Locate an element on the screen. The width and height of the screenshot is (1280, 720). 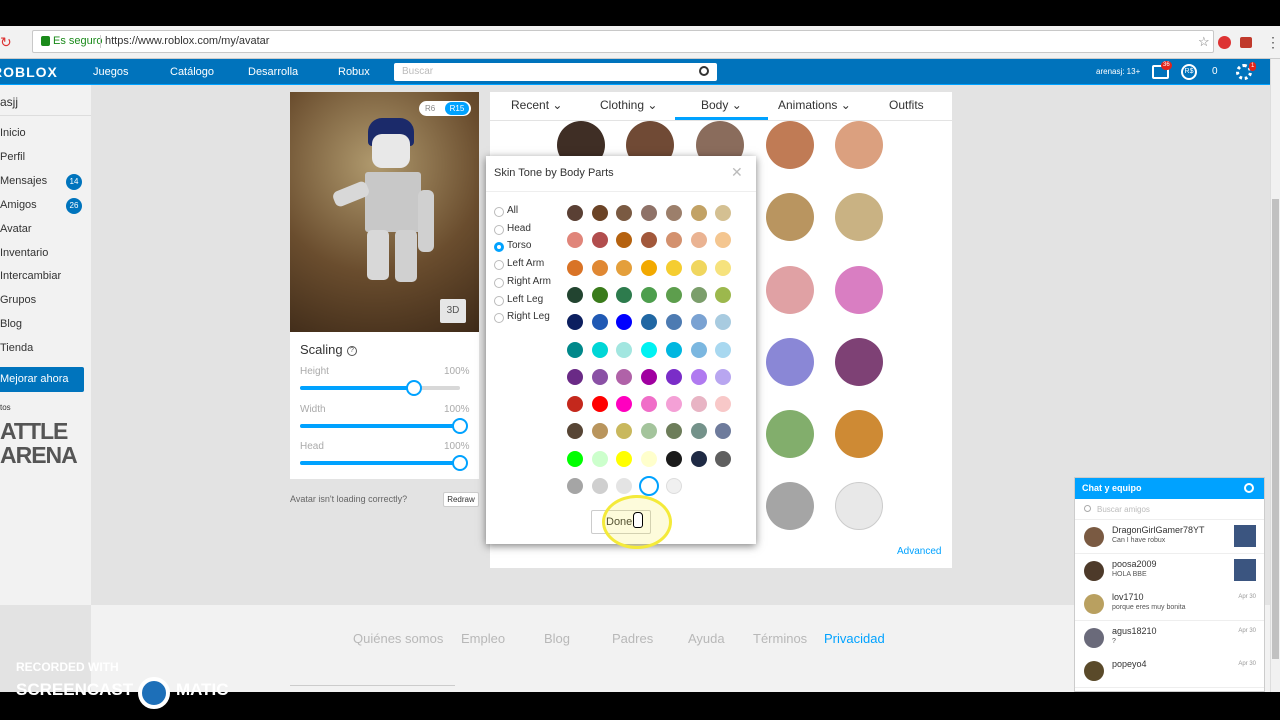
footer-link-privacy: Privacidad is located at coordinates (854, 638).